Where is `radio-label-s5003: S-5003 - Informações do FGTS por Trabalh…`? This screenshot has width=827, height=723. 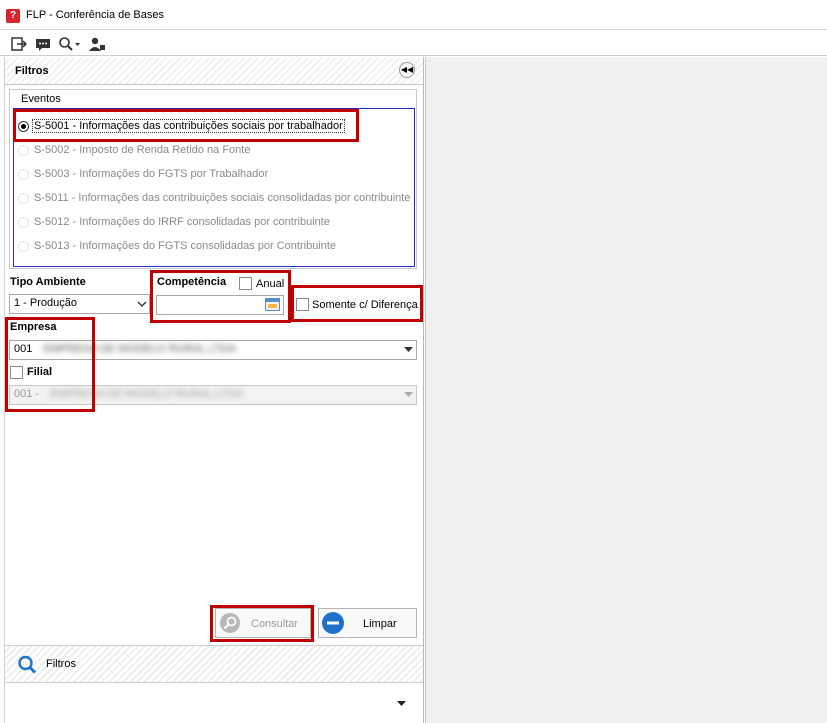
radio-label-s5003: S-5003 - Informações do FGTS por Trabalh… is located at coordinates (151, 174).